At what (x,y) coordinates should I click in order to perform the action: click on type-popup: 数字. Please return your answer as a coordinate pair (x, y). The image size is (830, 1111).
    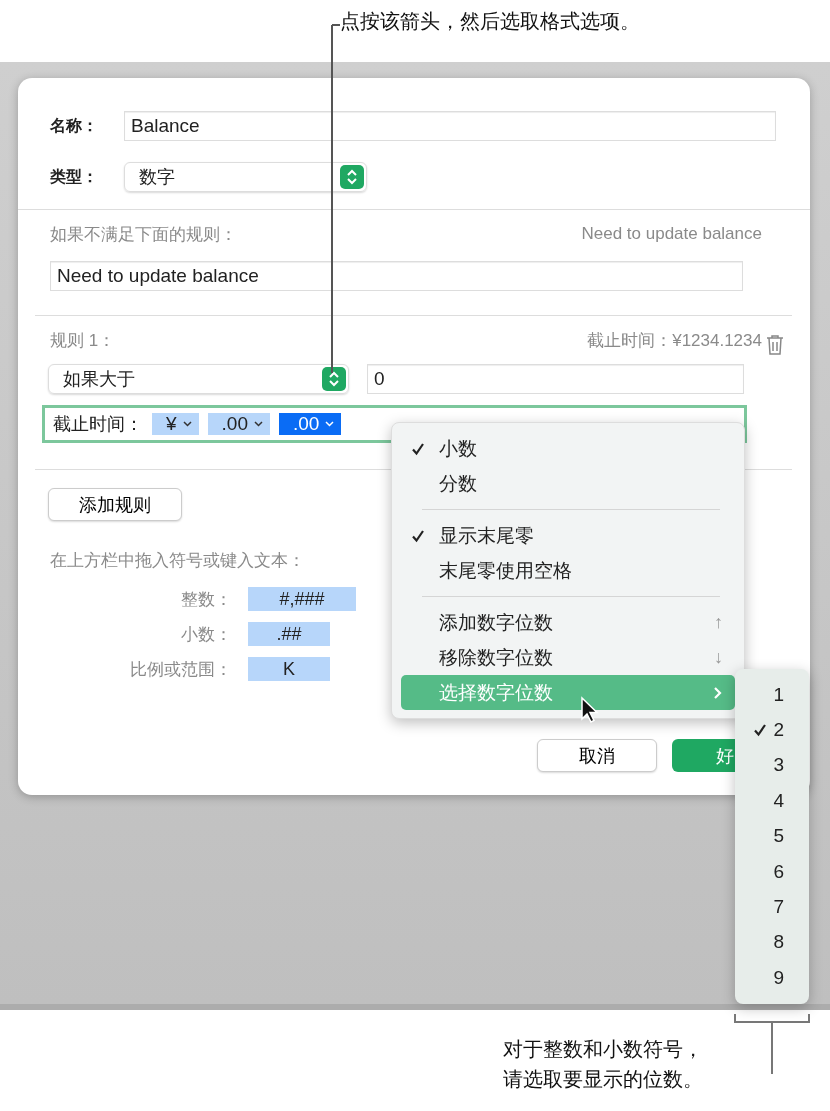
    Looking at the image, I should click on (245, 177).